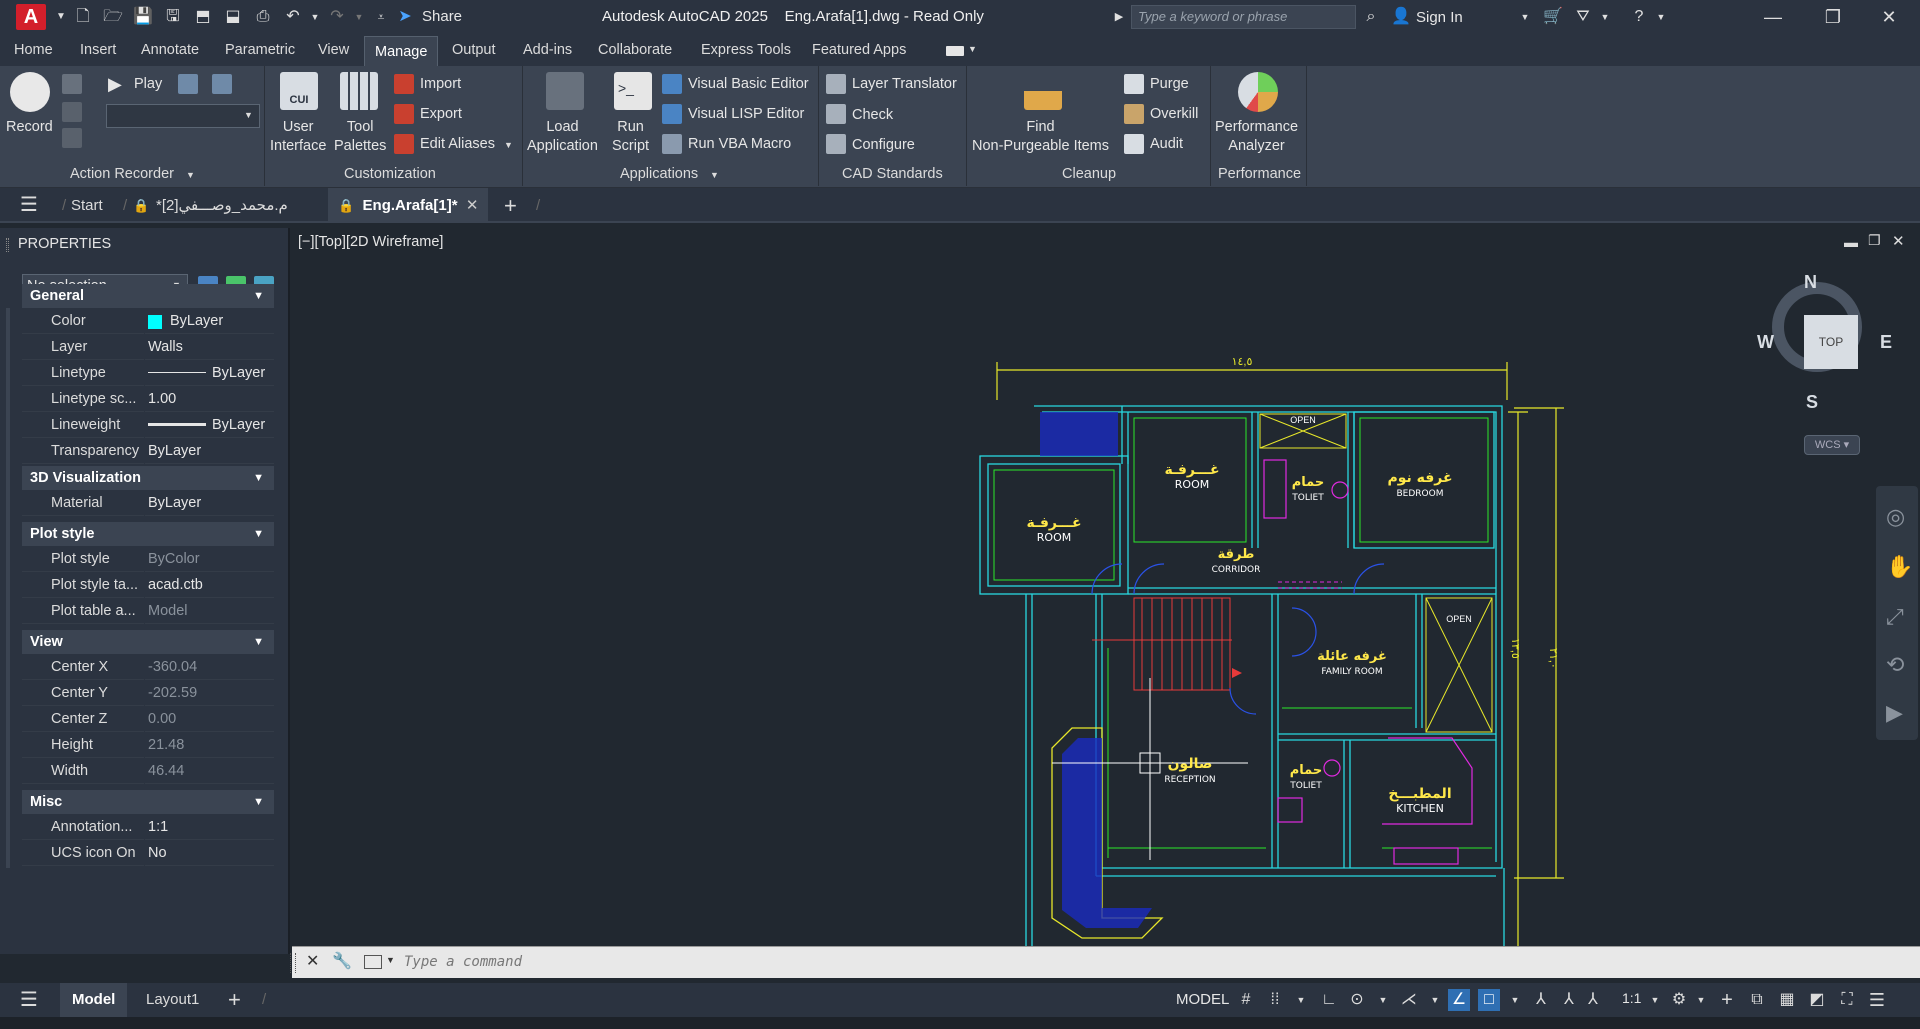  Describe the element at coordinates (157, 853) in the screenshot. I see `property-value: No` at that location.